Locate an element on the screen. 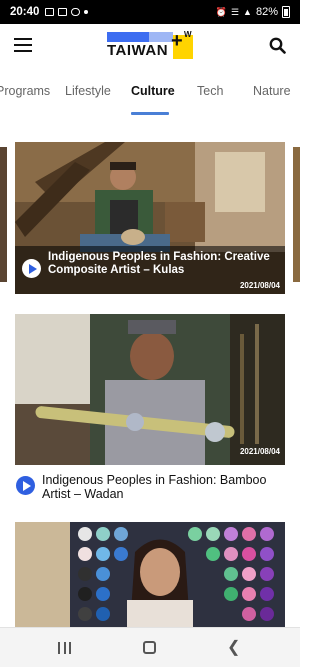 This screenshot has width=320, height=667. logo-text: TAIWAN is located at coordinates (138, 50).